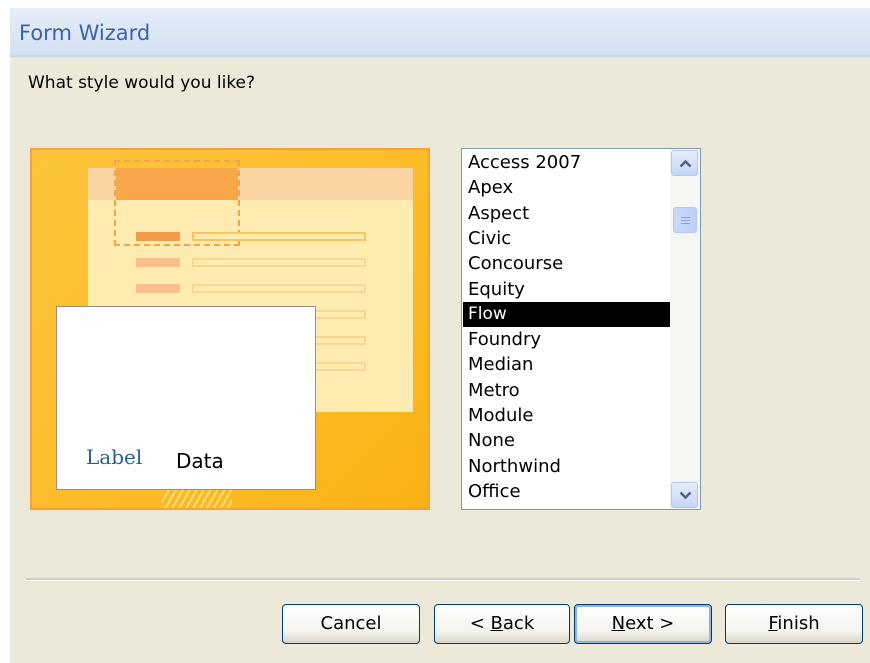  I want to click on style-list-item: Office, so click(566, 491).